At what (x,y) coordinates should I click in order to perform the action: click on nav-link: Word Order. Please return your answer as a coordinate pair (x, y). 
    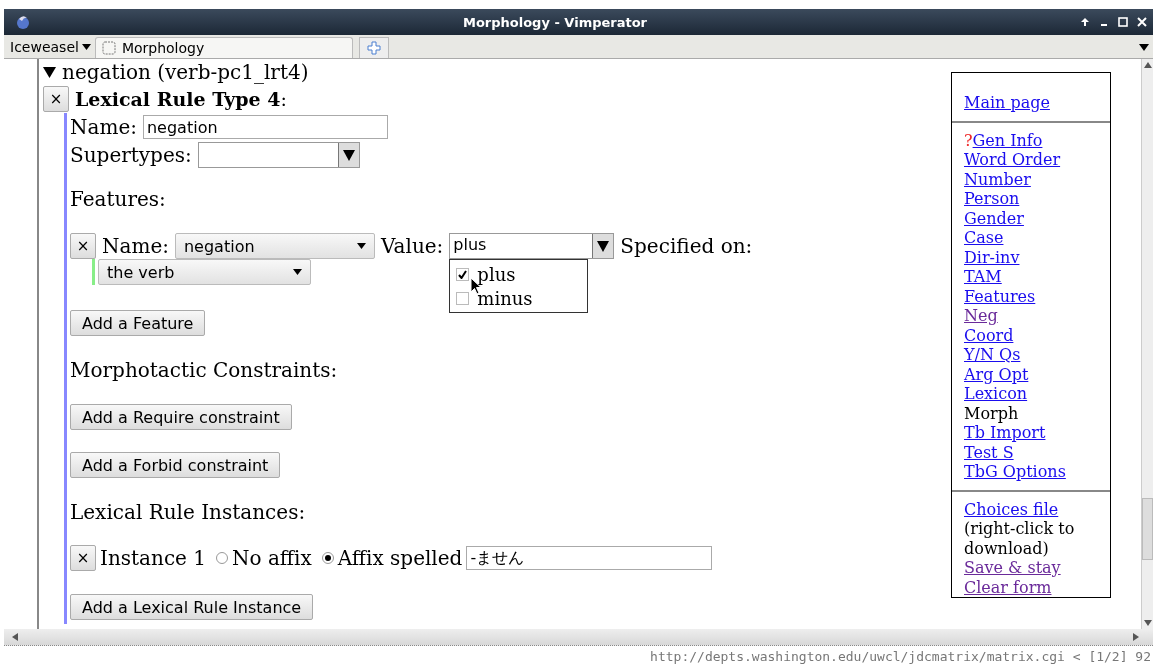
    Looking at the image, I should click on (1012, 159).